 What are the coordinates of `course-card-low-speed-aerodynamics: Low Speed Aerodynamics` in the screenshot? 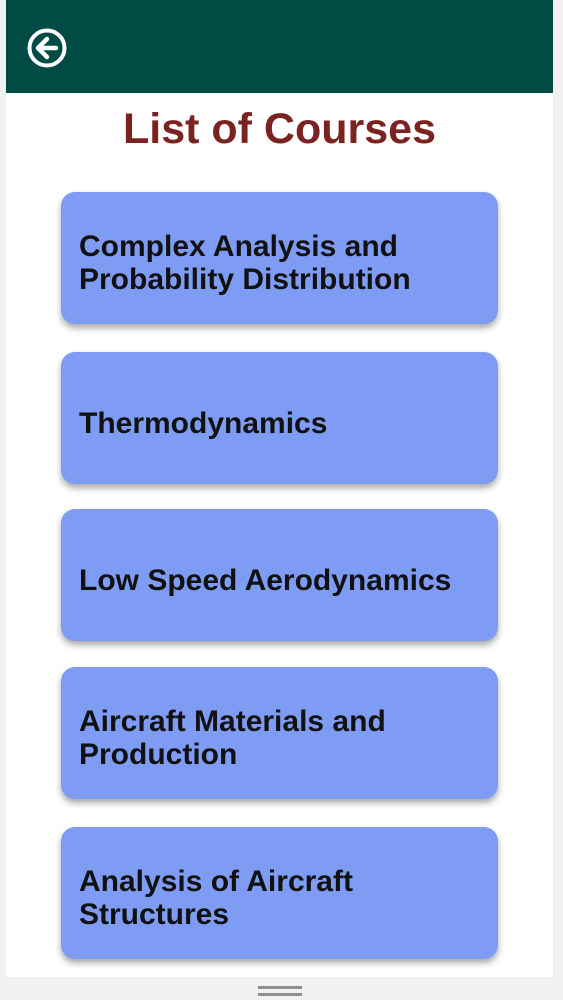 It's located at (279, 575).